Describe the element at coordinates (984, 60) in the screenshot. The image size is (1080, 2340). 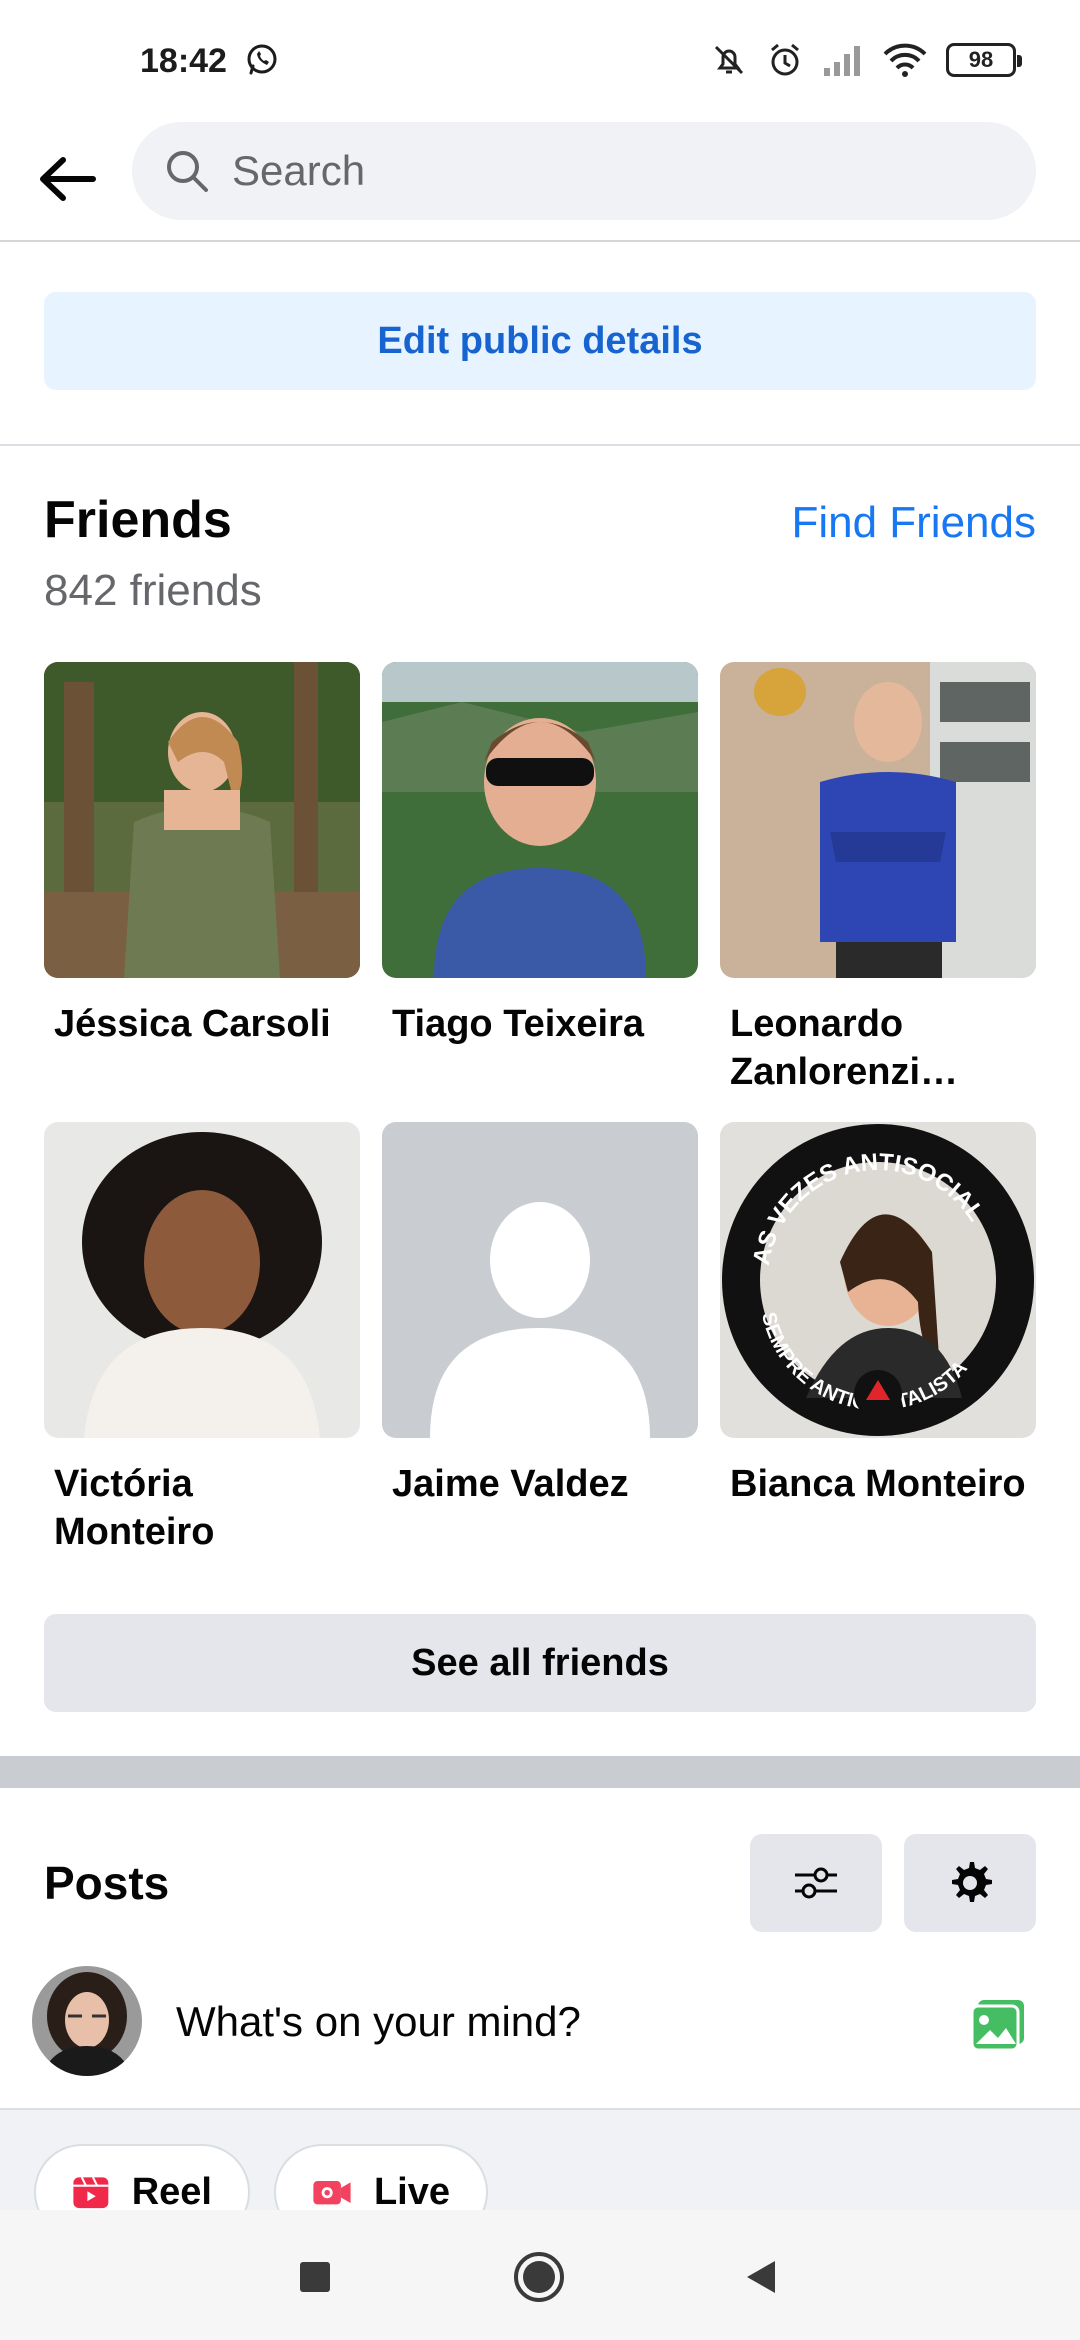
I see `battery-icon: 98` at that location.